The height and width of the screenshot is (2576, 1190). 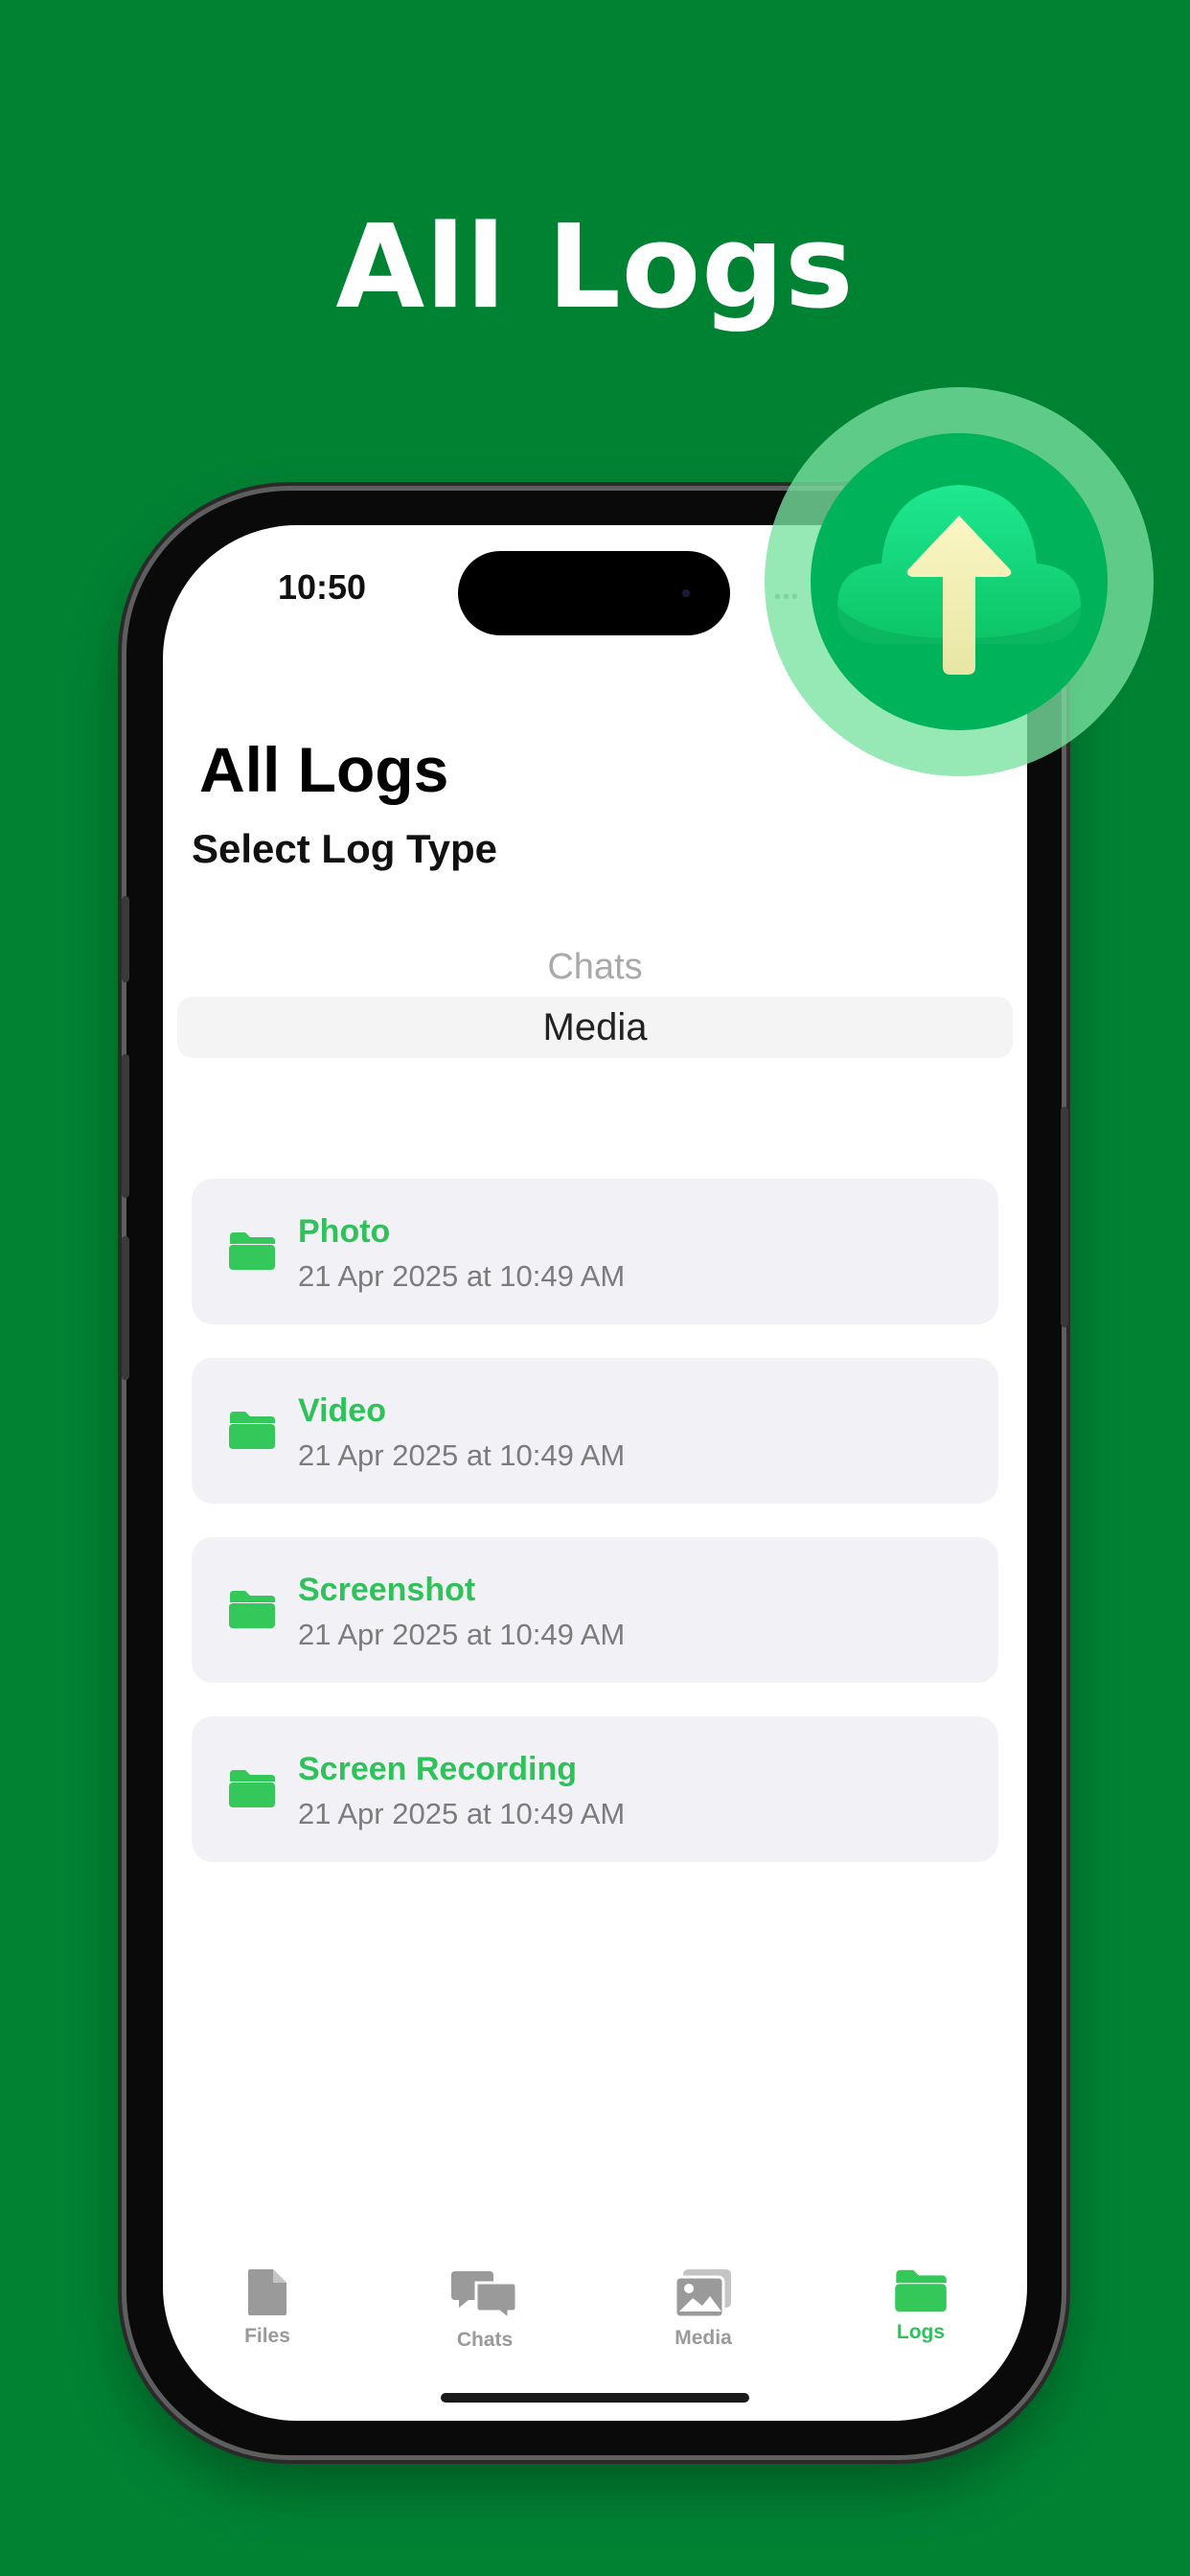 I want to click on tab-files: Files, so click(x=267, y=2300).